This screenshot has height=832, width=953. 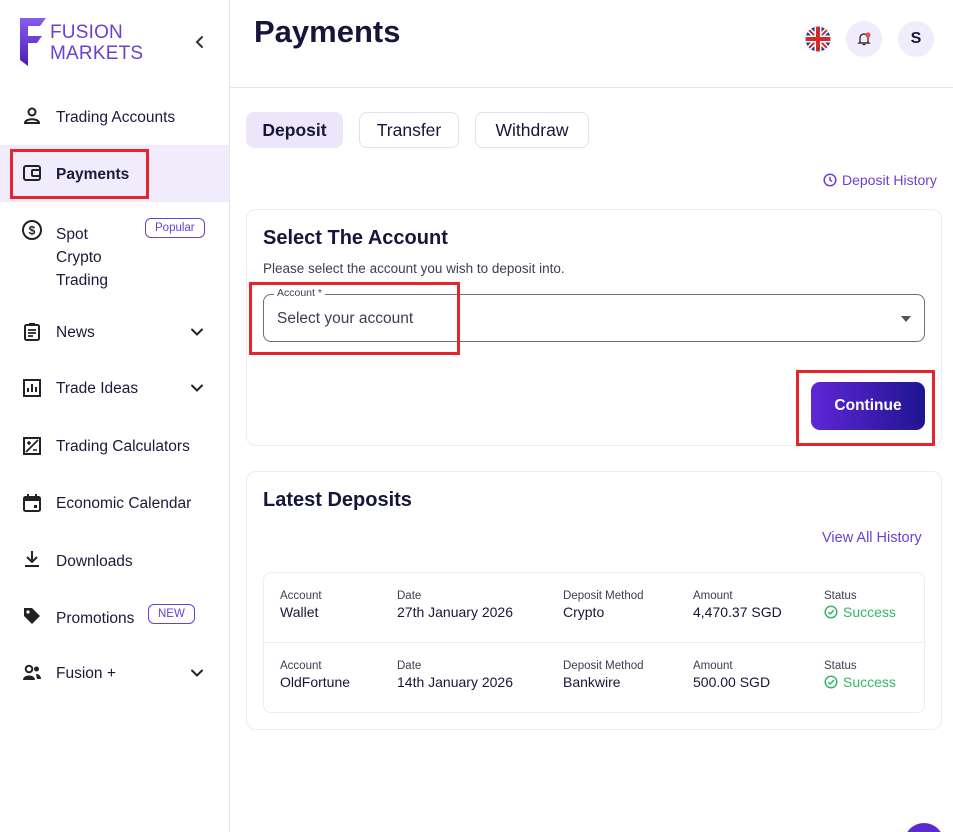 I want to click on wallet-icon, so click(x=32, y=173).